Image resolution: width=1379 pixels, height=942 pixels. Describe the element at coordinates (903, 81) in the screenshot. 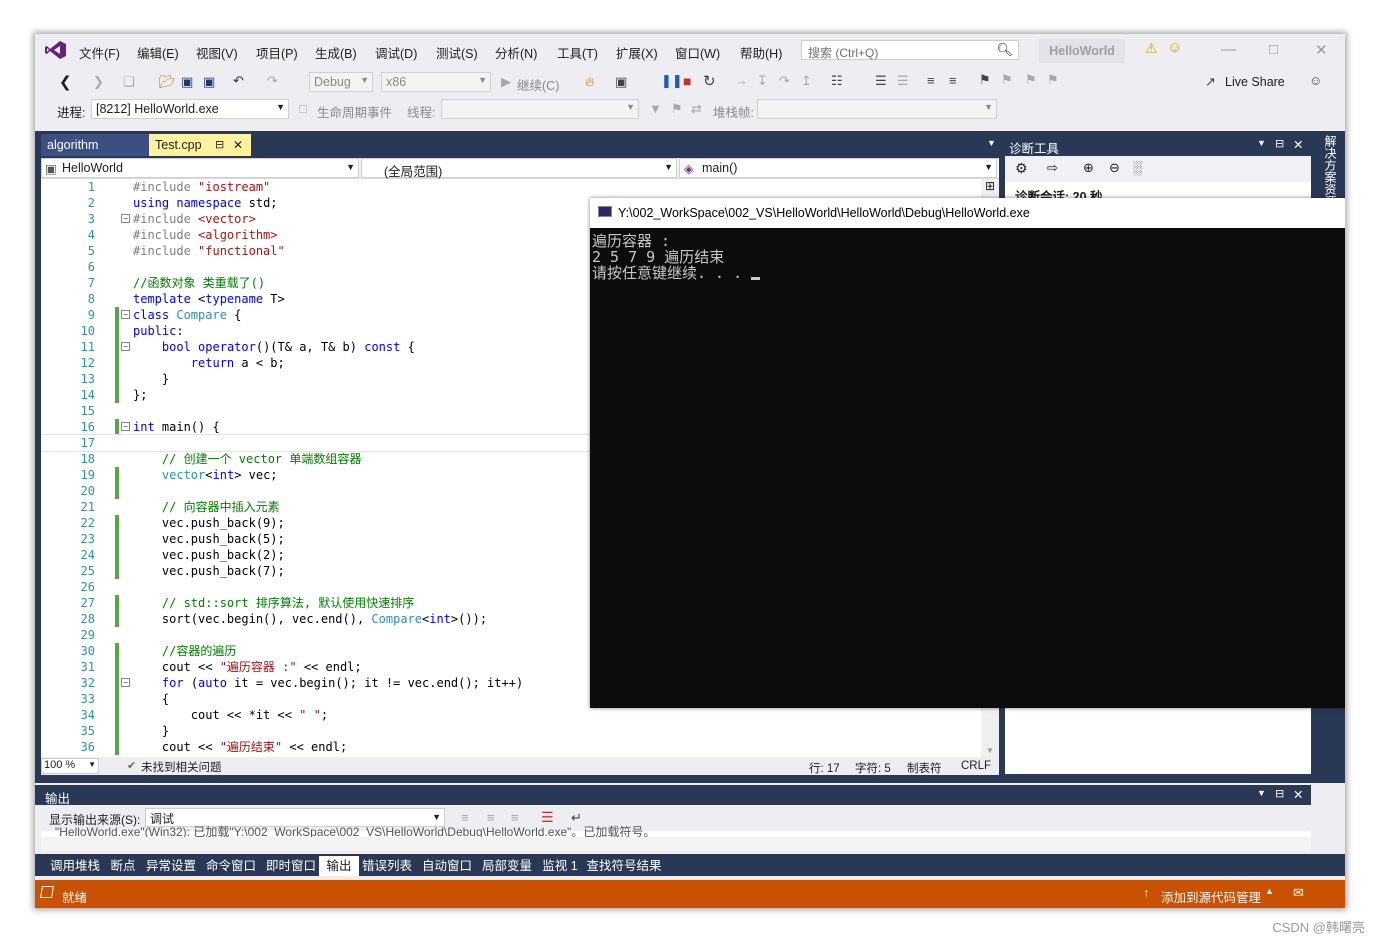

I see `stack-icon: ☰` at that location.